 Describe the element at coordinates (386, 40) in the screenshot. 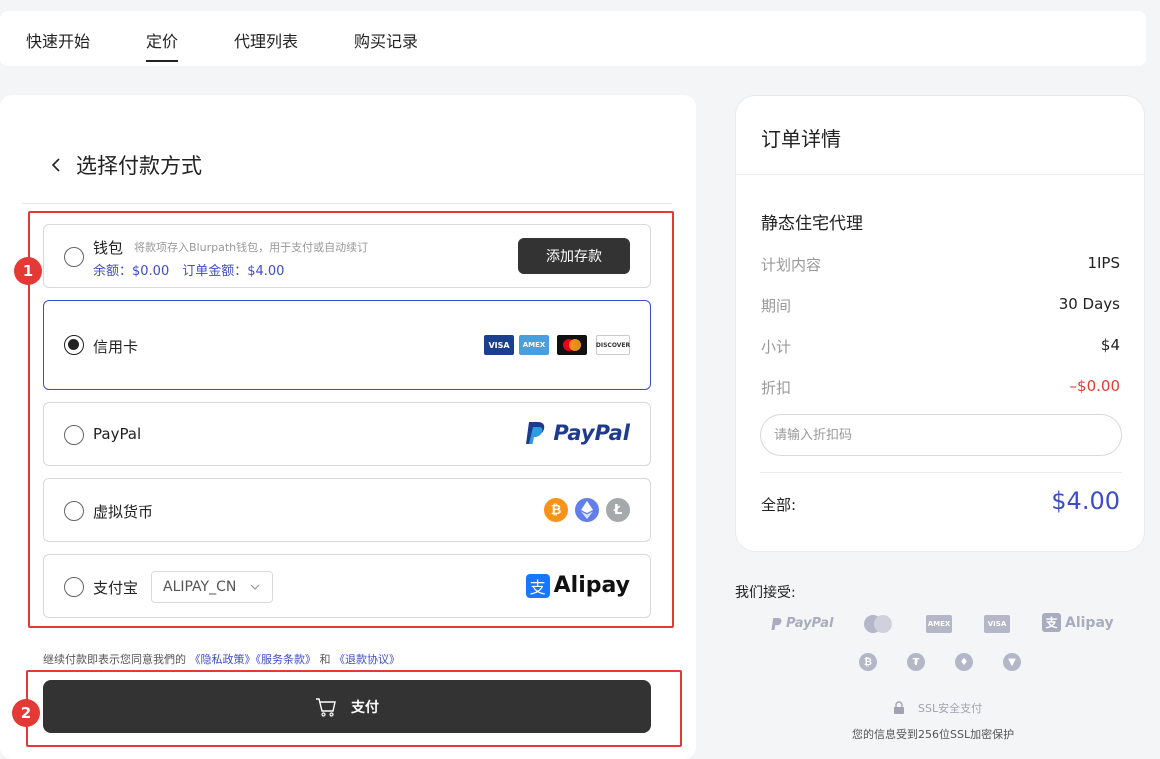

I see `tab-purchase-history: 购买记录` at that location.